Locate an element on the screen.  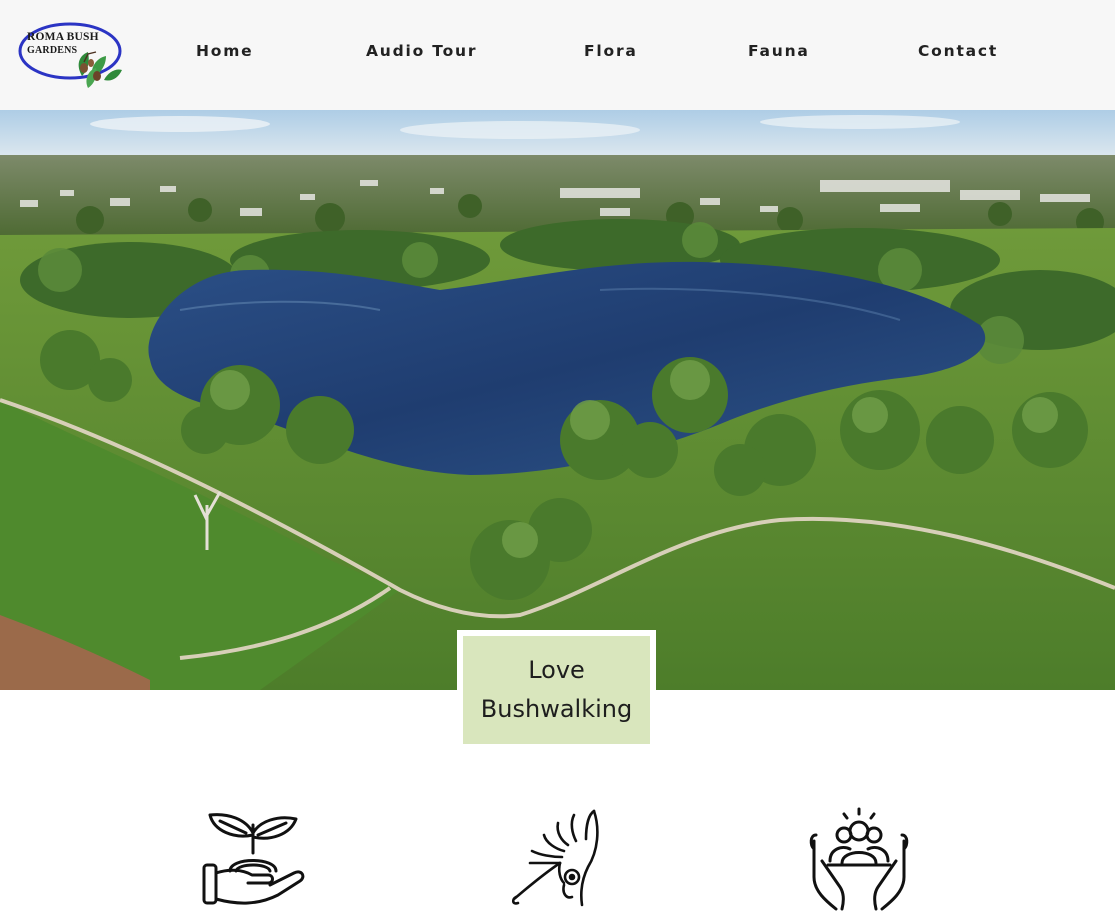
hero-caption-text: Love Bushwalking is located at coordinates (556, 689).